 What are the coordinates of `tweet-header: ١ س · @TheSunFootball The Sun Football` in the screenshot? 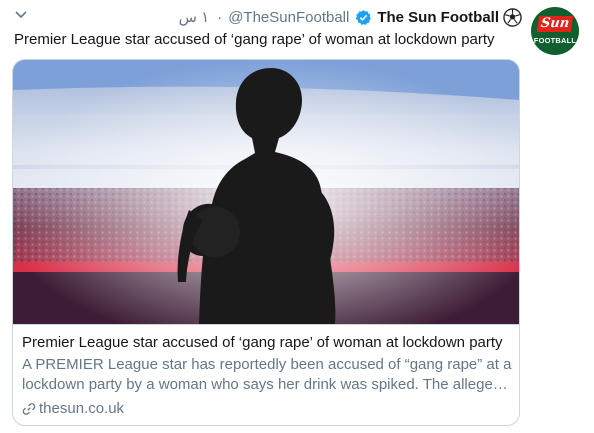 It's located at (350, 17).